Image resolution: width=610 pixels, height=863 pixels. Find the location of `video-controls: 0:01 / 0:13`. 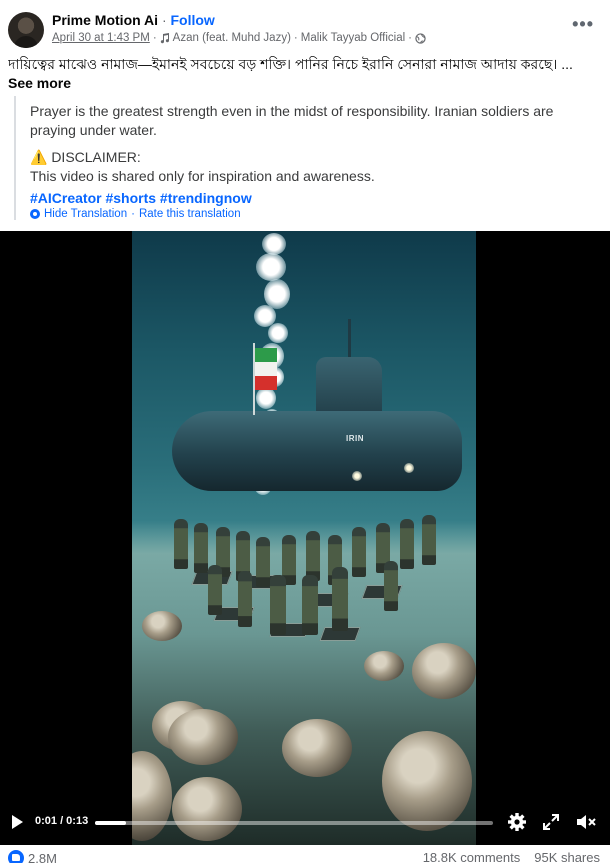

video-controls: 0:01 / 0:13 is located at coordinates (305, 823).